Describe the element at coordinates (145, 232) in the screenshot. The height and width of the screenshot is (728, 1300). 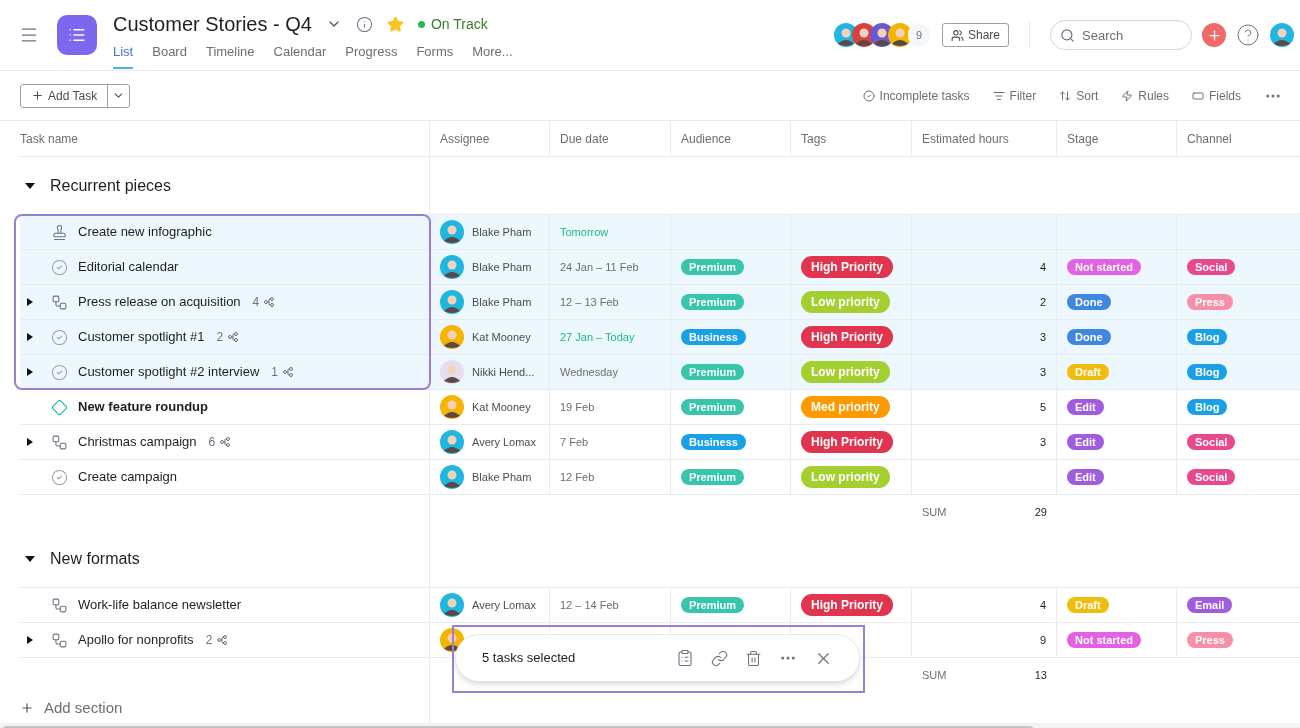
I see `task-name: Create new infographic` at that location.